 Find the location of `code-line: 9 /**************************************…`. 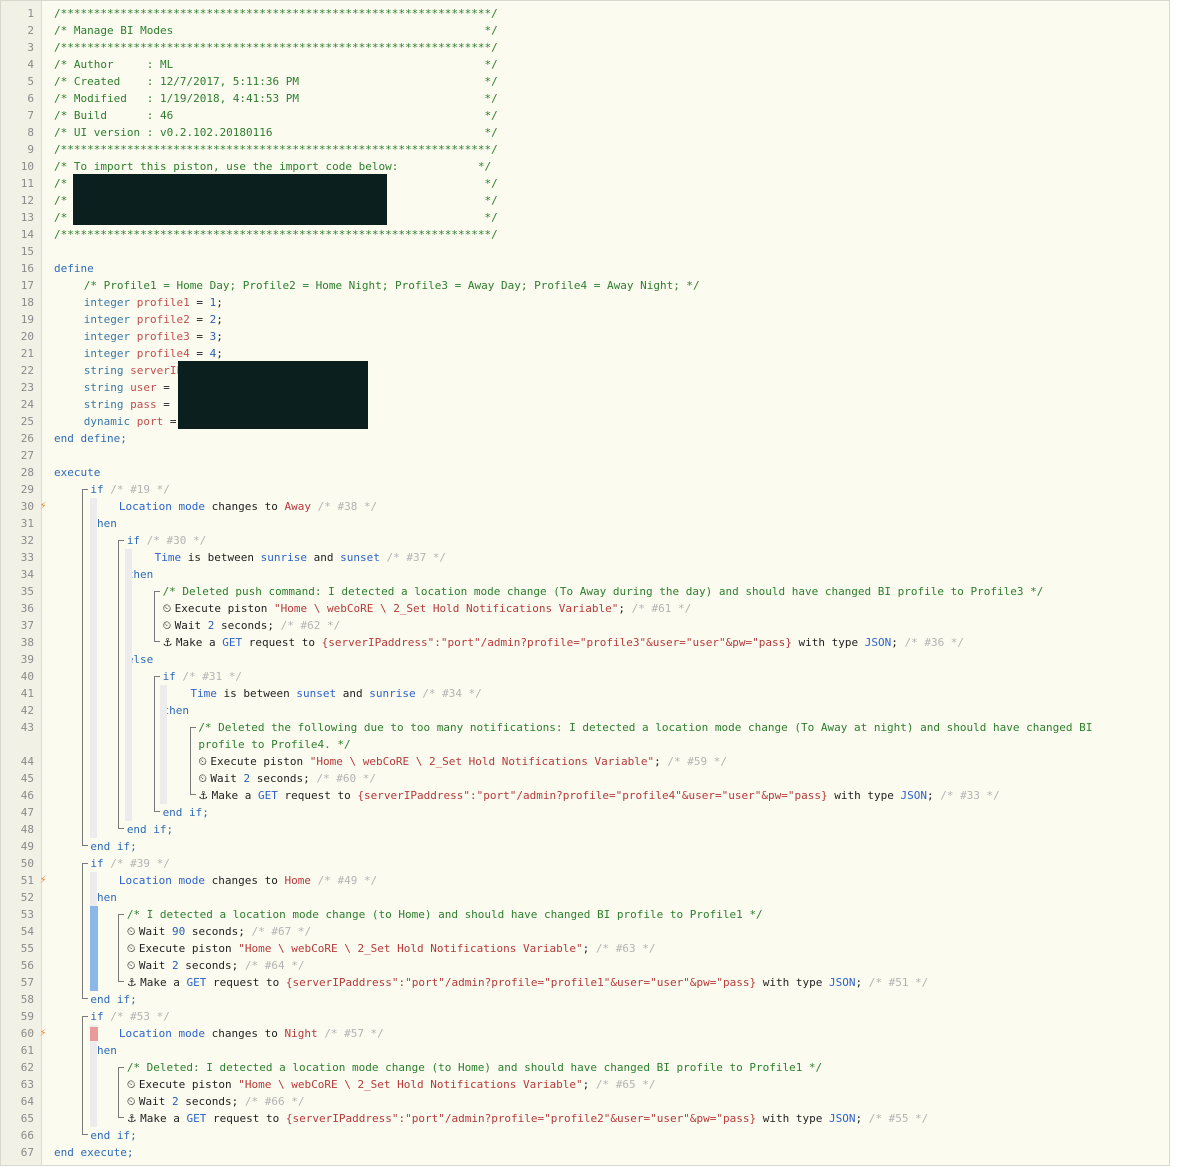

code-line: 9 /**************************************… is located at coordinates (585, 149).